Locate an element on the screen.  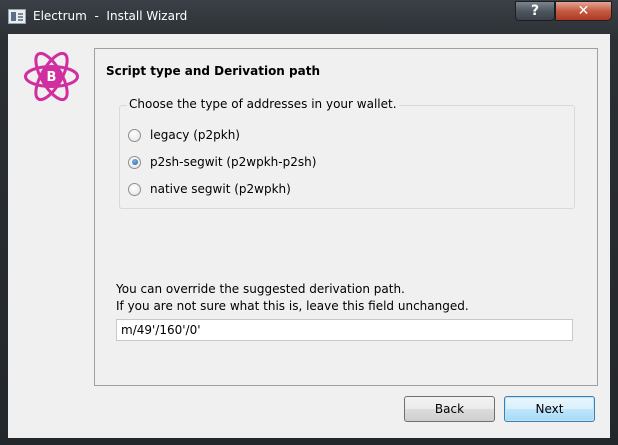
radio-button-checked is located at coordinates (134, 162).